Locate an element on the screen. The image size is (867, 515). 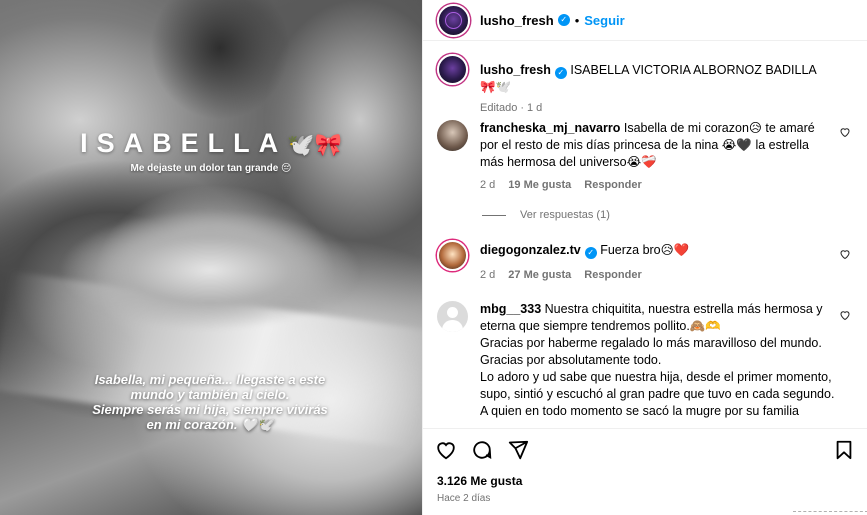
follow-button: Seguir is located at coordinates (604, 20).